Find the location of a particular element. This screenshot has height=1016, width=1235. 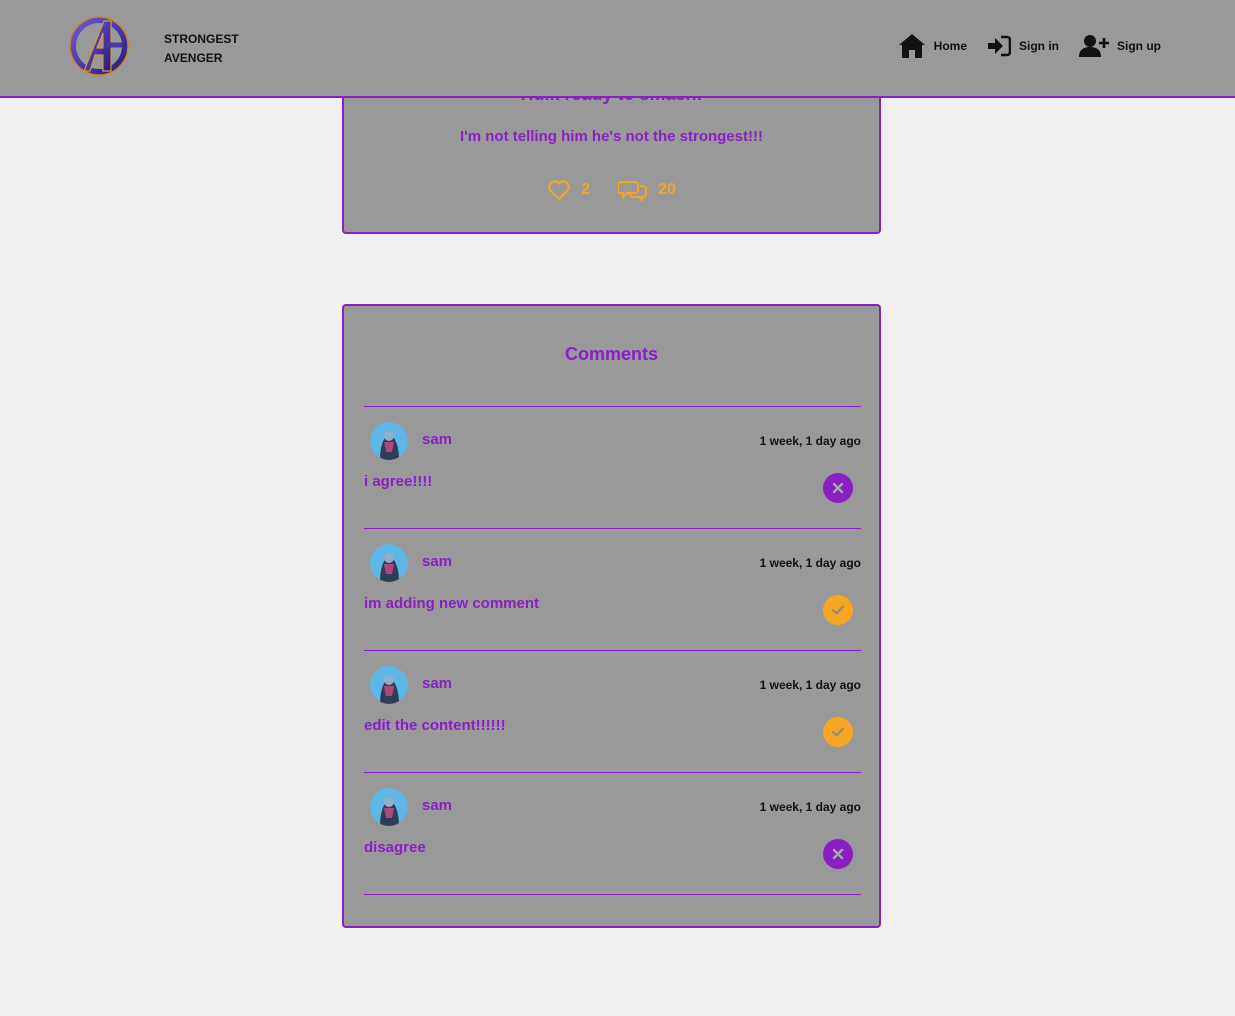

comment-item: sam 1 week, 1 day ago i agree!!!! is located at coordinates (612, 467).